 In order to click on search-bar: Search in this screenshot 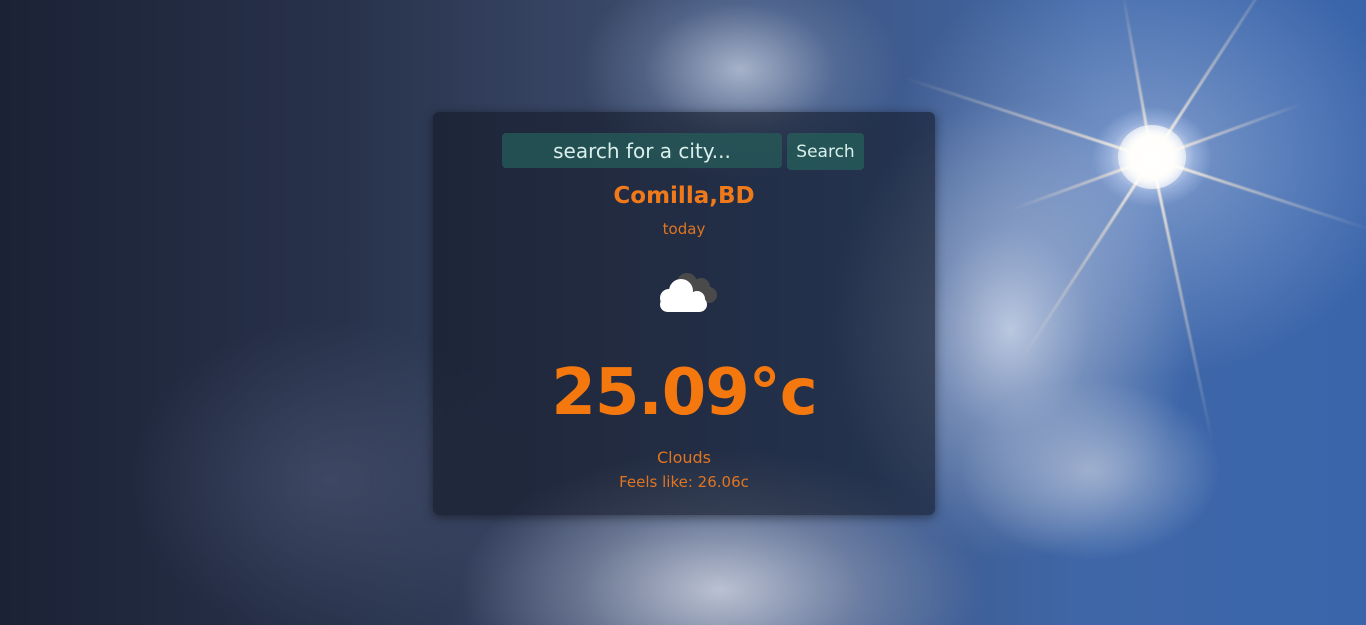, I will do `click(683, 151)`.